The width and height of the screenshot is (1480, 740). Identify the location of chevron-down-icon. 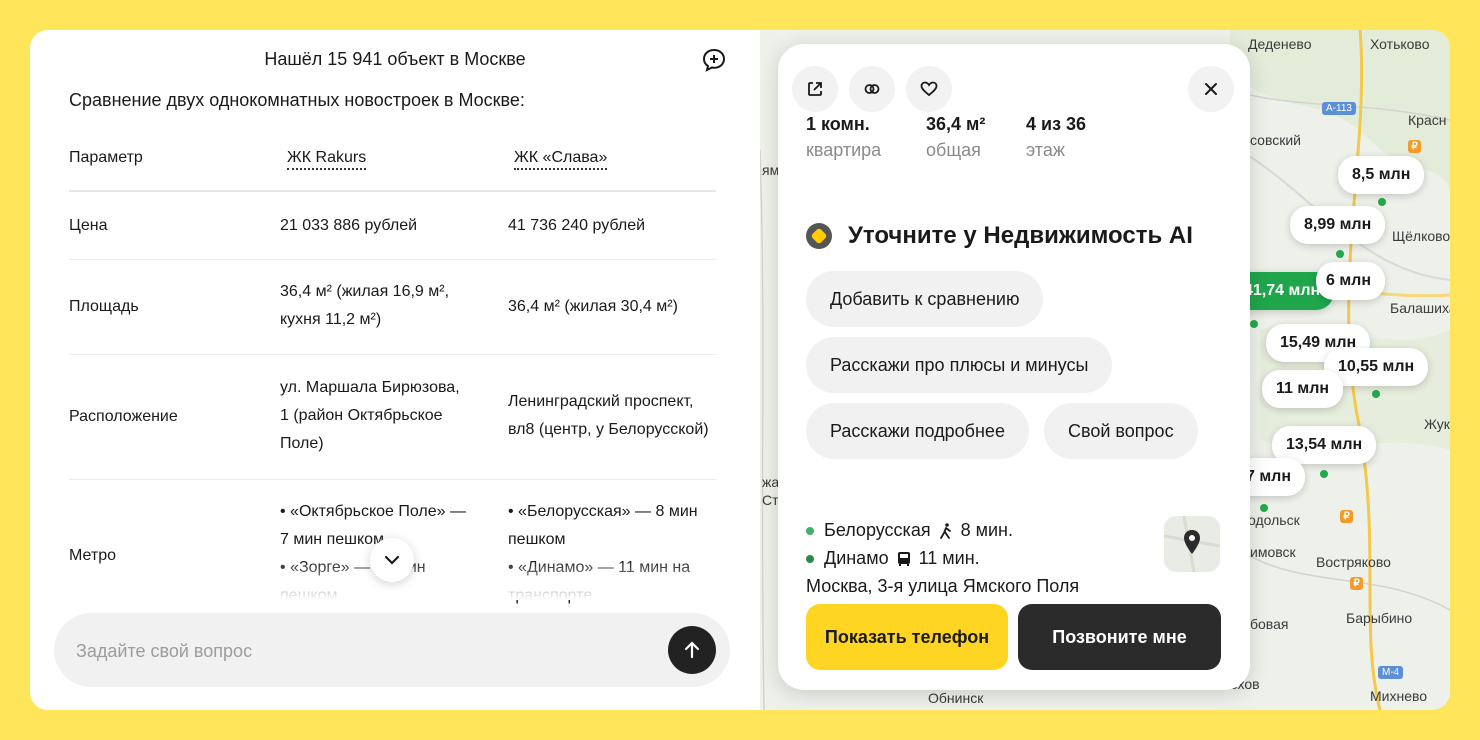
(392, 560).